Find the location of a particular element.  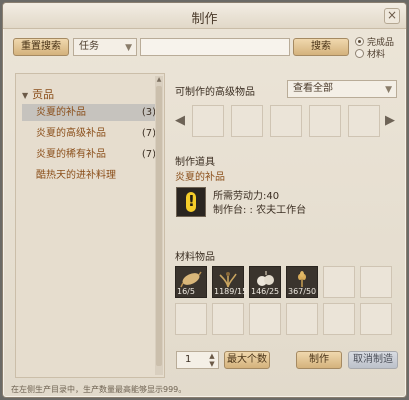

material-slot: 1189/15 is located at coordinates (230, 282).